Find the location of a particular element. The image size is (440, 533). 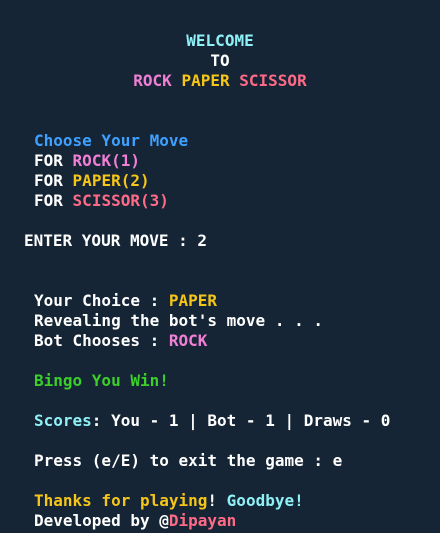

thanks-text: Thanks for playing is located at coordinates (121, 500).